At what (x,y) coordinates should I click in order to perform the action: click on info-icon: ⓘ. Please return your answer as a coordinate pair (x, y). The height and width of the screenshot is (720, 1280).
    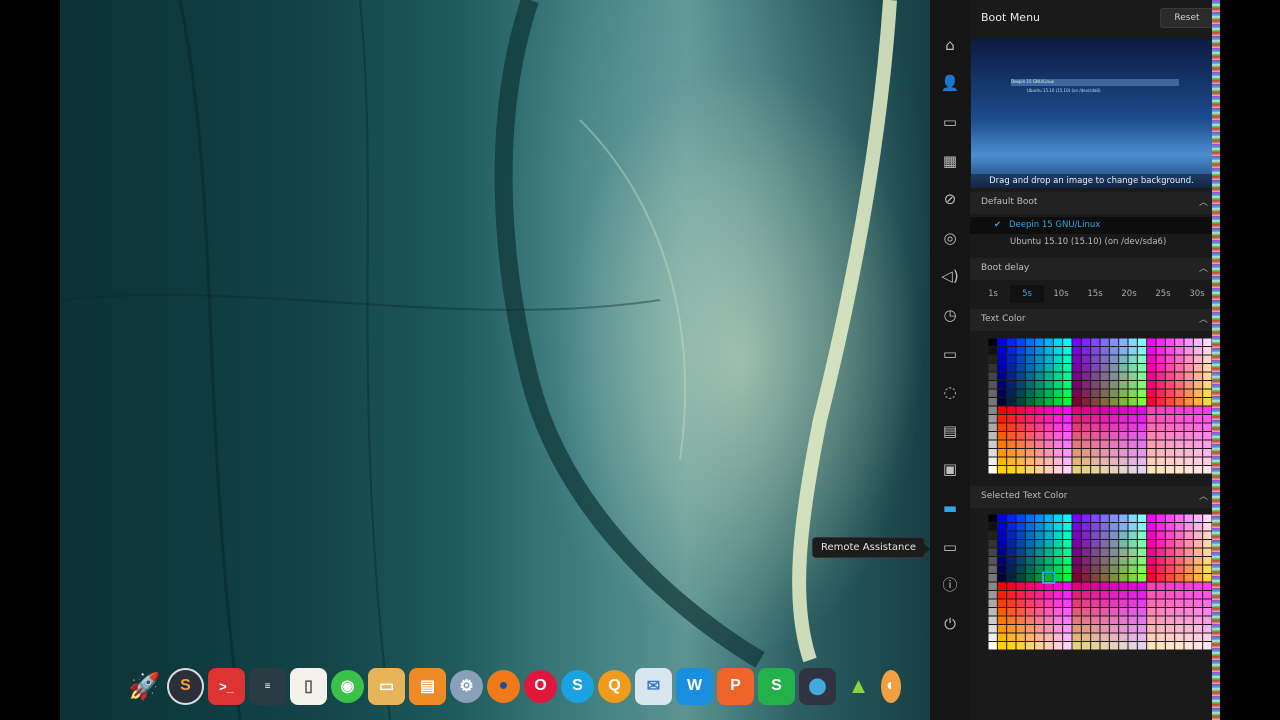
    Looking at the image, I should click on (950, 585).